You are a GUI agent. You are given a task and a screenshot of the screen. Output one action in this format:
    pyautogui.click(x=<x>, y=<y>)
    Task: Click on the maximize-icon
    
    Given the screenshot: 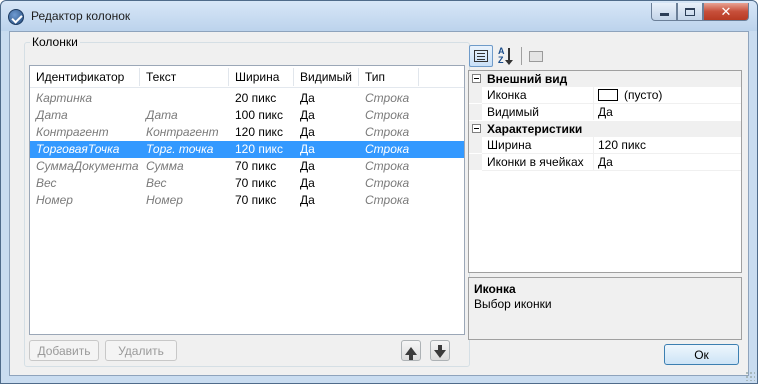 What is the action you would take?
    pyautogui.click(x=690, y=11)
    